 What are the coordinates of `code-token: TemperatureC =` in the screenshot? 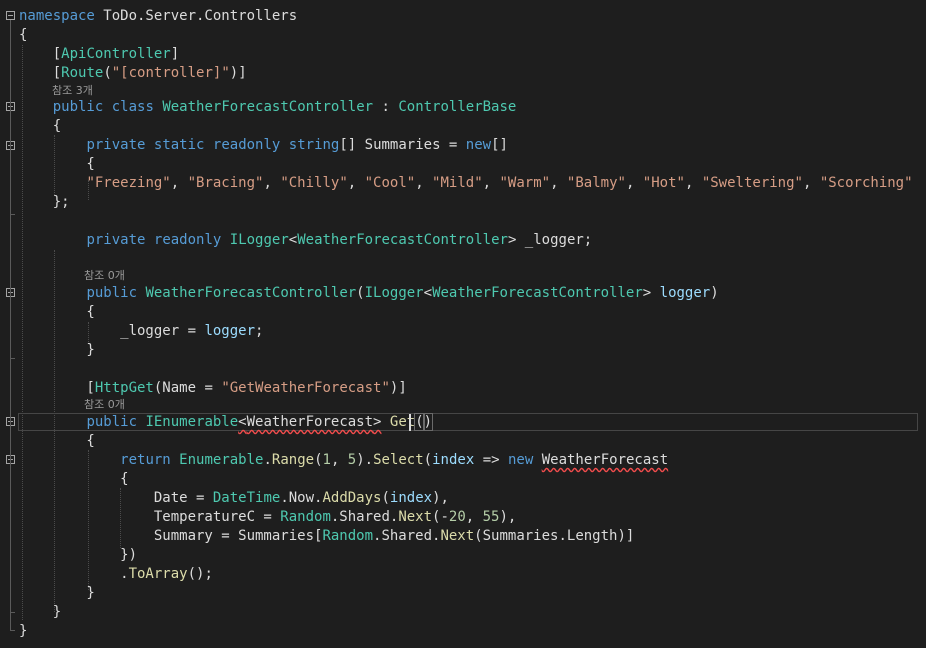 It's located at (150, 517).